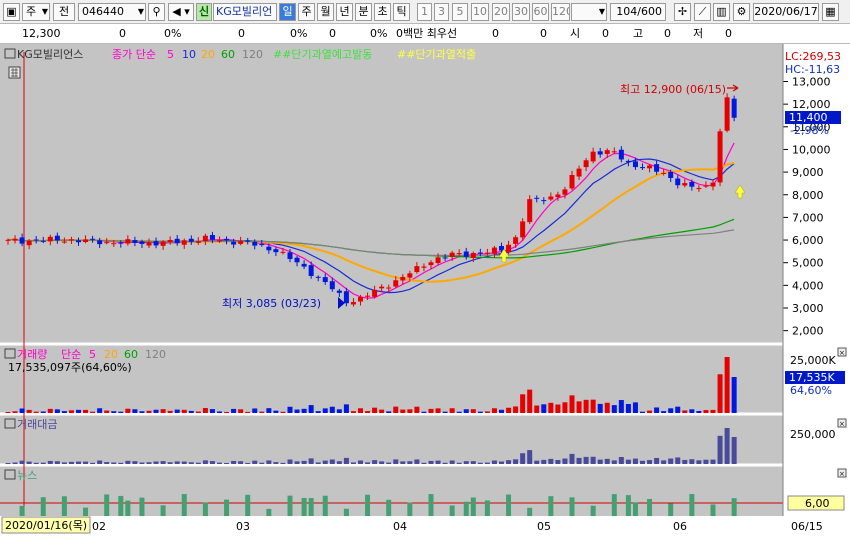 This screenshot has width=850, height=539. What do you see at coordinates (245, 12) in the screenshot?
I see `stock-name-field: KG모빌리언` at bounding box center [245, 12].